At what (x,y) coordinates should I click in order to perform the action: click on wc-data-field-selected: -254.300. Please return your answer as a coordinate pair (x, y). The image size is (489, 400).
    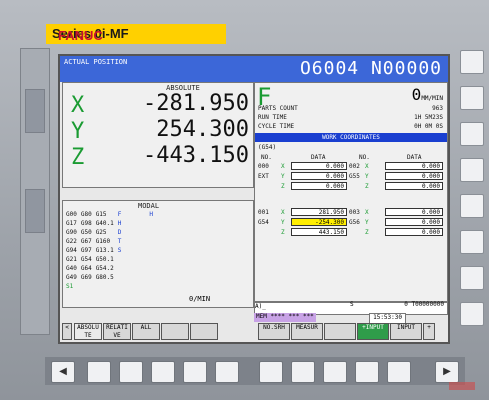
    Looking at the image, I should click on (319, 222).